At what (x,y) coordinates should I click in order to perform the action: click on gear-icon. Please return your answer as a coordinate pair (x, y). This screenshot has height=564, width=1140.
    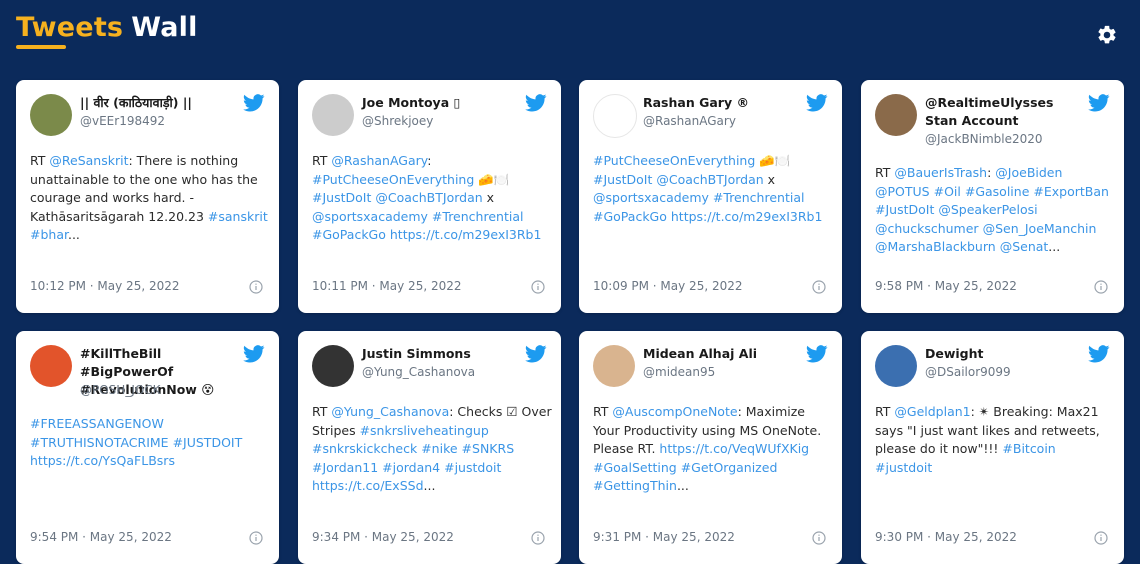
    Looking at the image, I should click on (1107, 35).